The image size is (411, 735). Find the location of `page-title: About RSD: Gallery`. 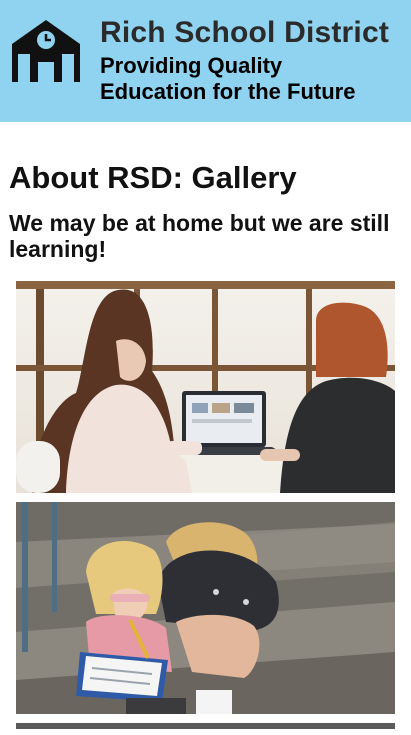

page-title: About RSD: Gallery is located at coordinates (153, 177).